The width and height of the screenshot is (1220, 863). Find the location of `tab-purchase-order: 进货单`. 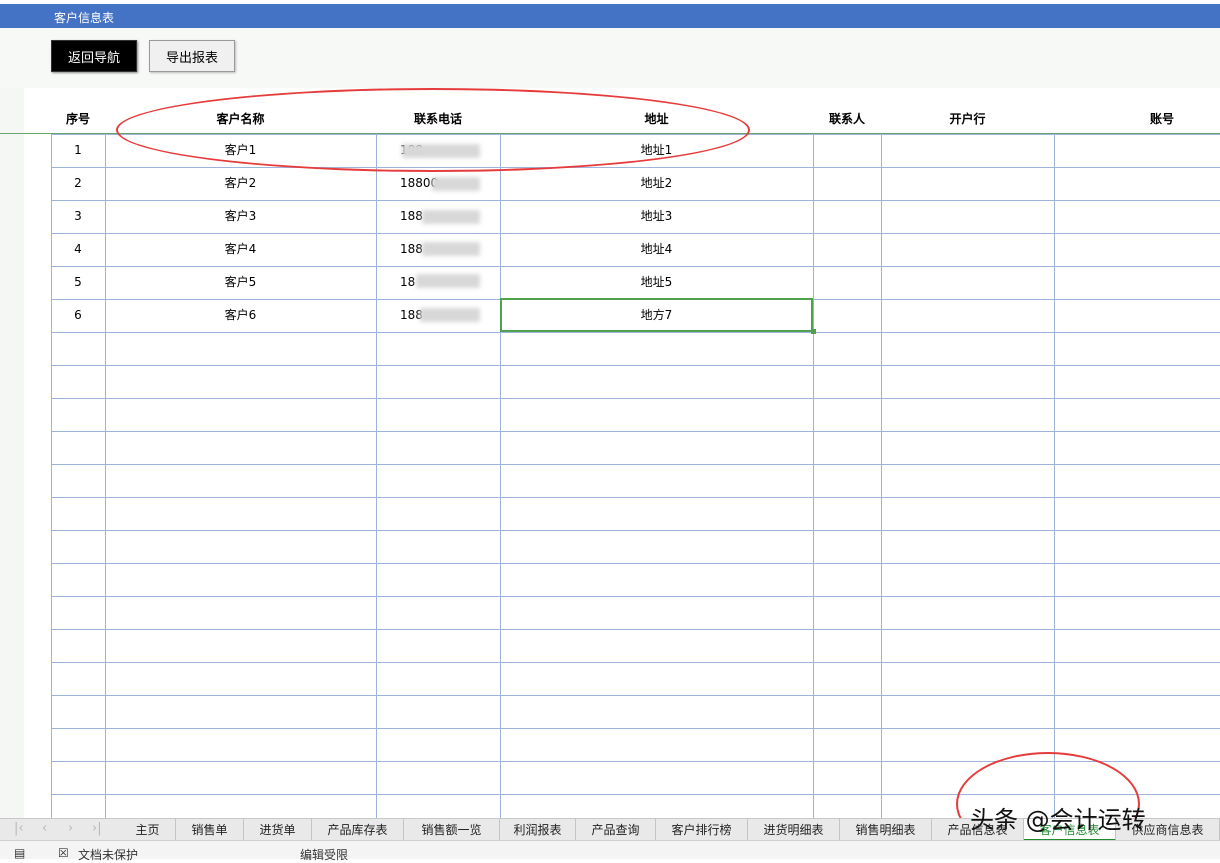

tab-purchase-order: 进货单 is located at coordinates (278, 830).